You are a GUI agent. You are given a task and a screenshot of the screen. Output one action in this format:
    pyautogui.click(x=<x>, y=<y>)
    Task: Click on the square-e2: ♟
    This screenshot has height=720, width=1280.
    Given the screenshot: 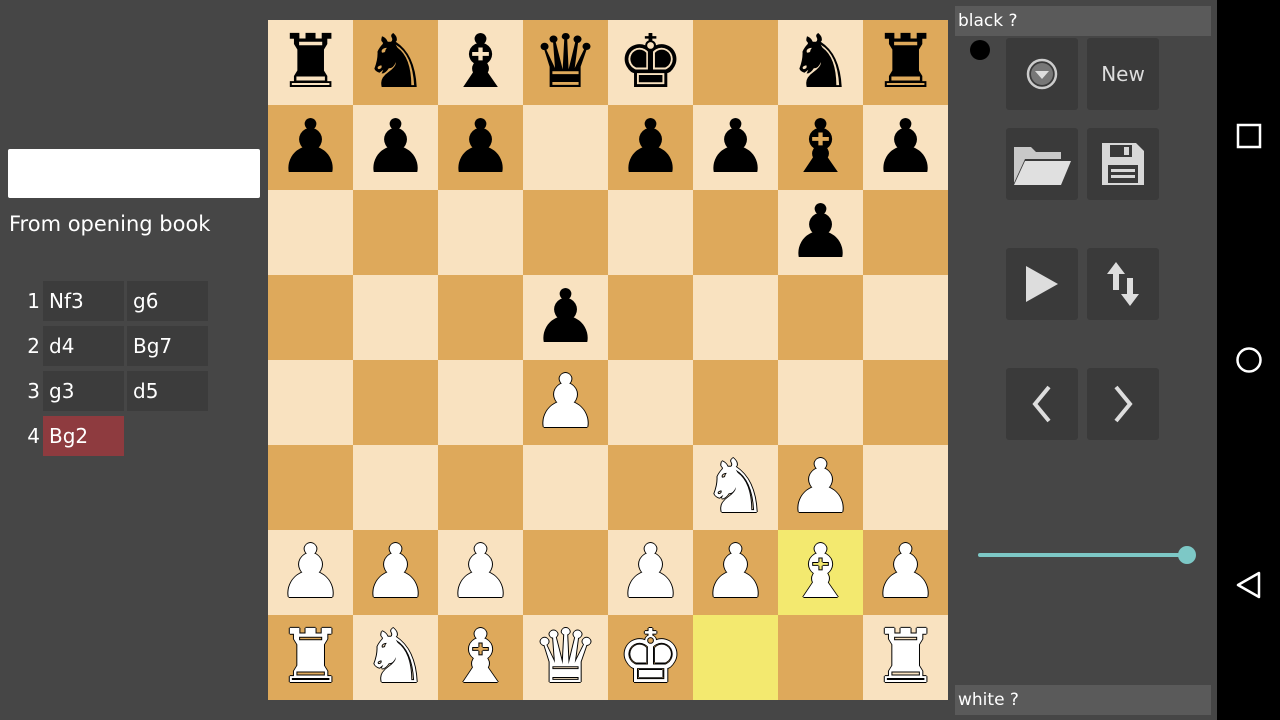 What is the action you would take?
    pyautogui.click(x=650, y=572)
    